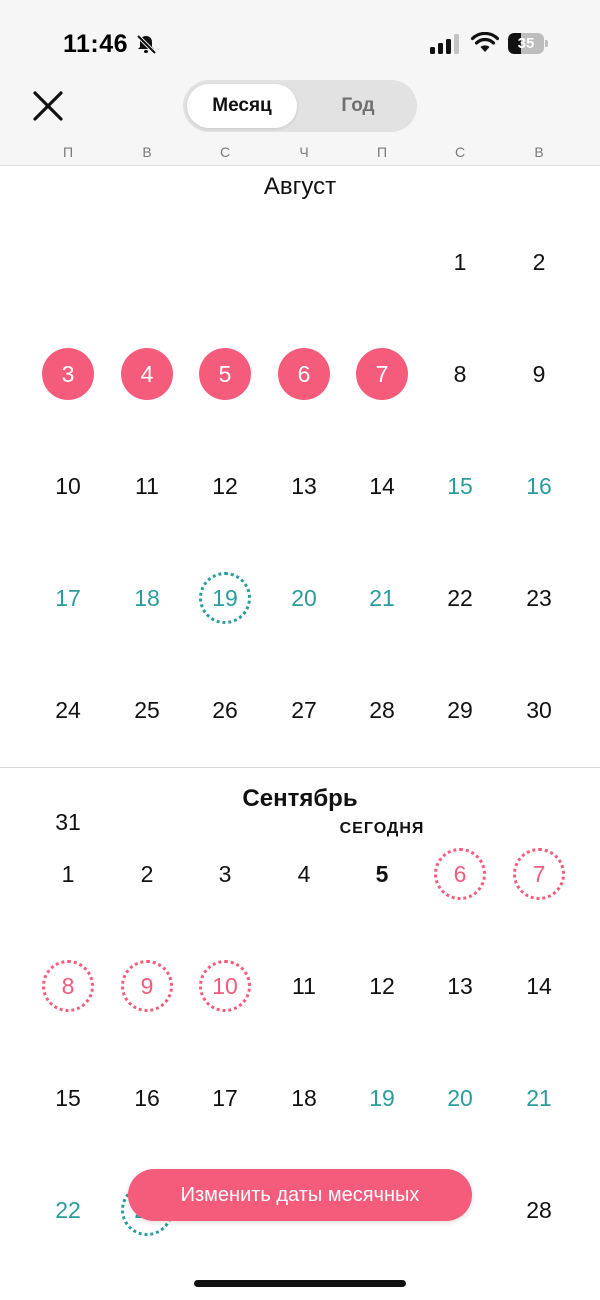 This screenshot has width=600, height=1300. I want to click on month-title-september: Сентябрь, so click(300, 798).